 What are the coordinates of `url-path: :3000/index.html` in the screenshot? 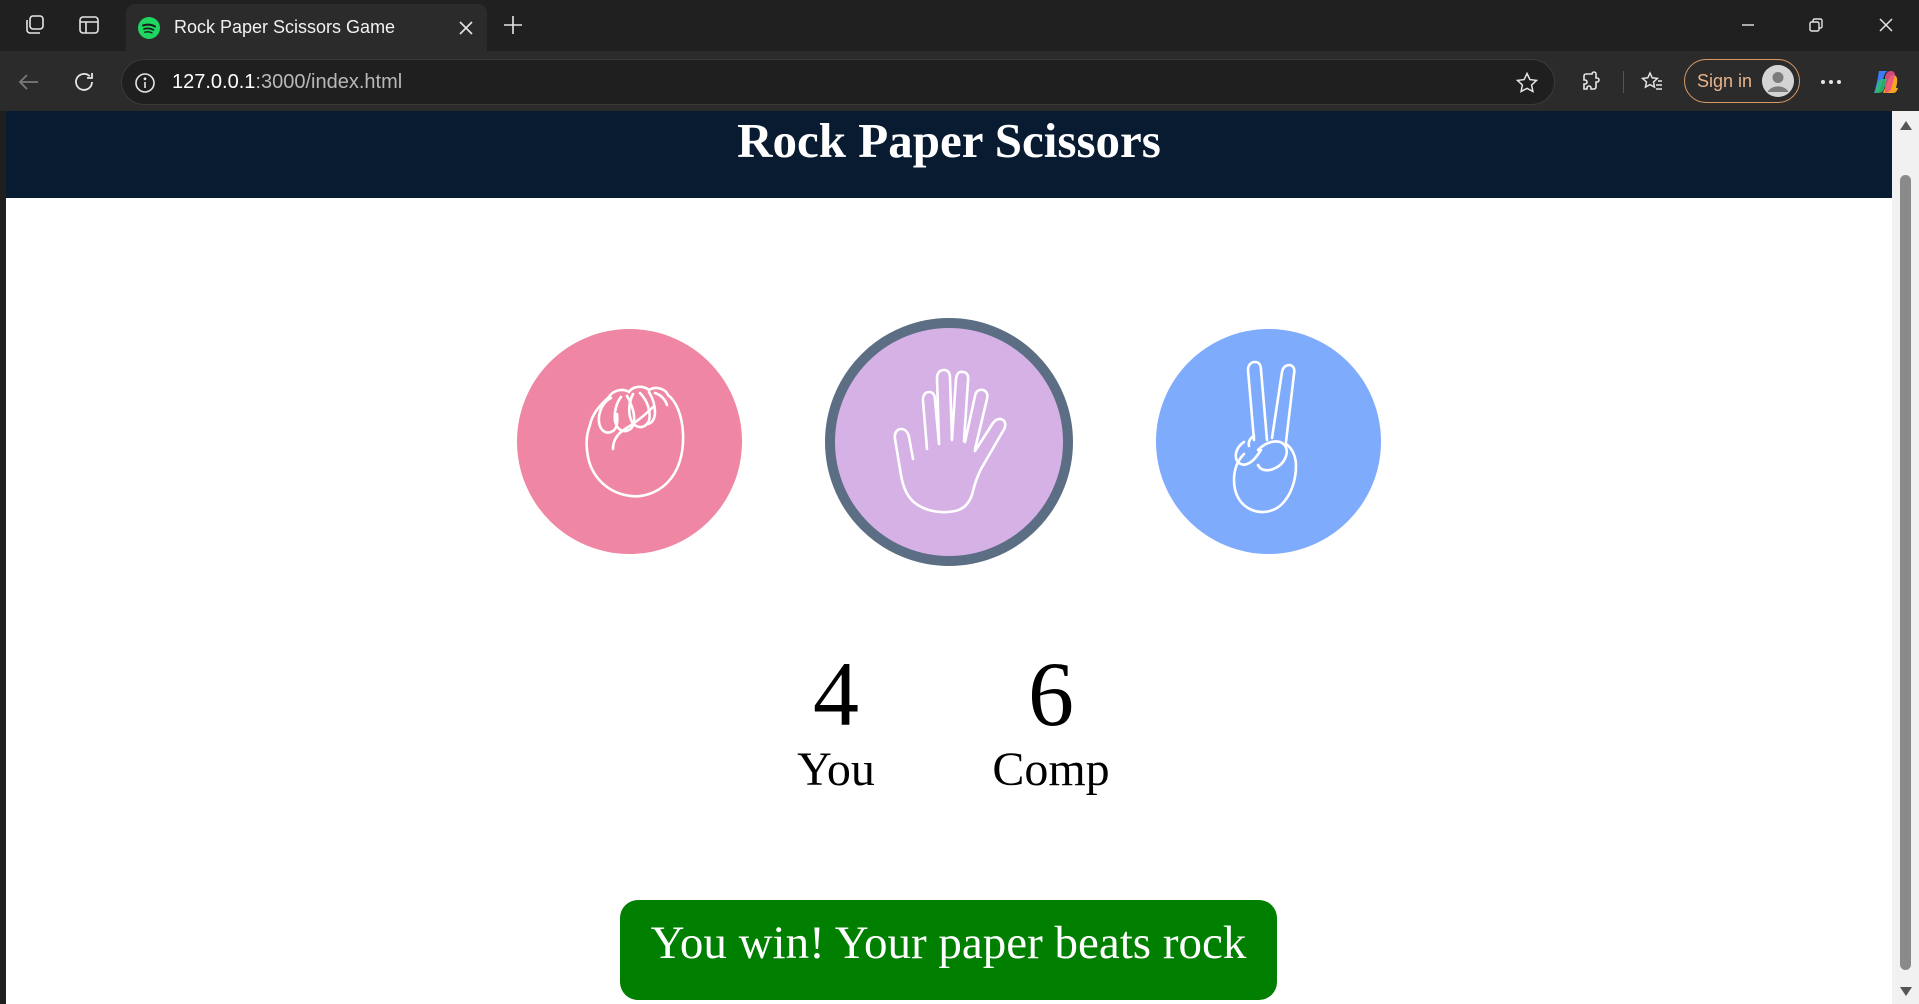 It's located at (329, 82).